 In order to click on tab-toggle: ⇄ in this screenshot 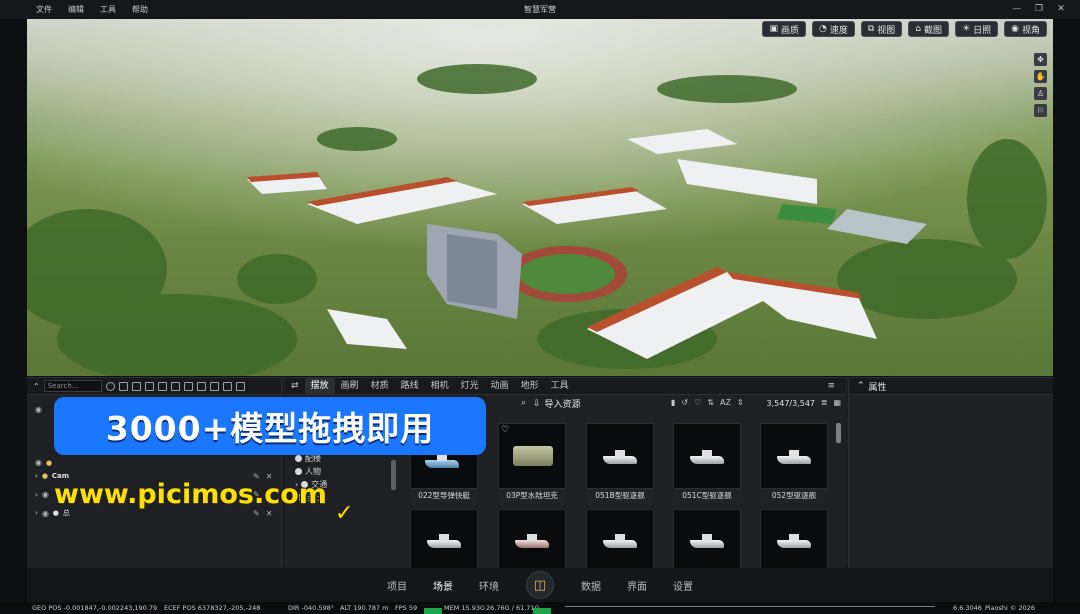, I will do `click(295, 386)`.